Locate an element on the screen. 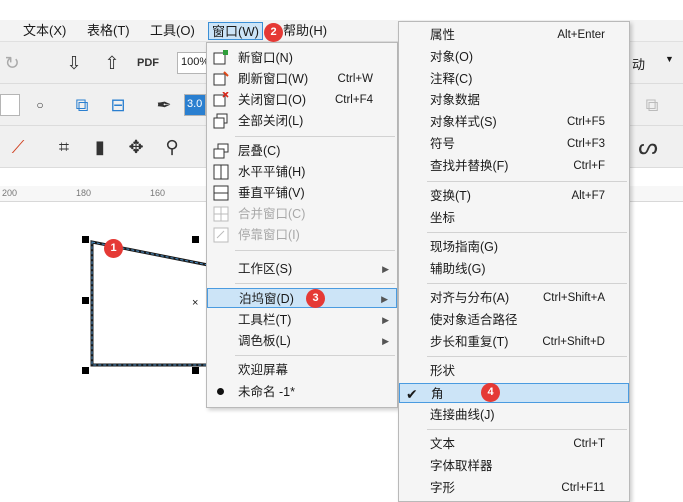 Image resolution: width=683 pixels, height=502 pixels. menu-item-refresh-window: 刷新窗口(W) Ctrl+W is located at coordinates (302, 79).